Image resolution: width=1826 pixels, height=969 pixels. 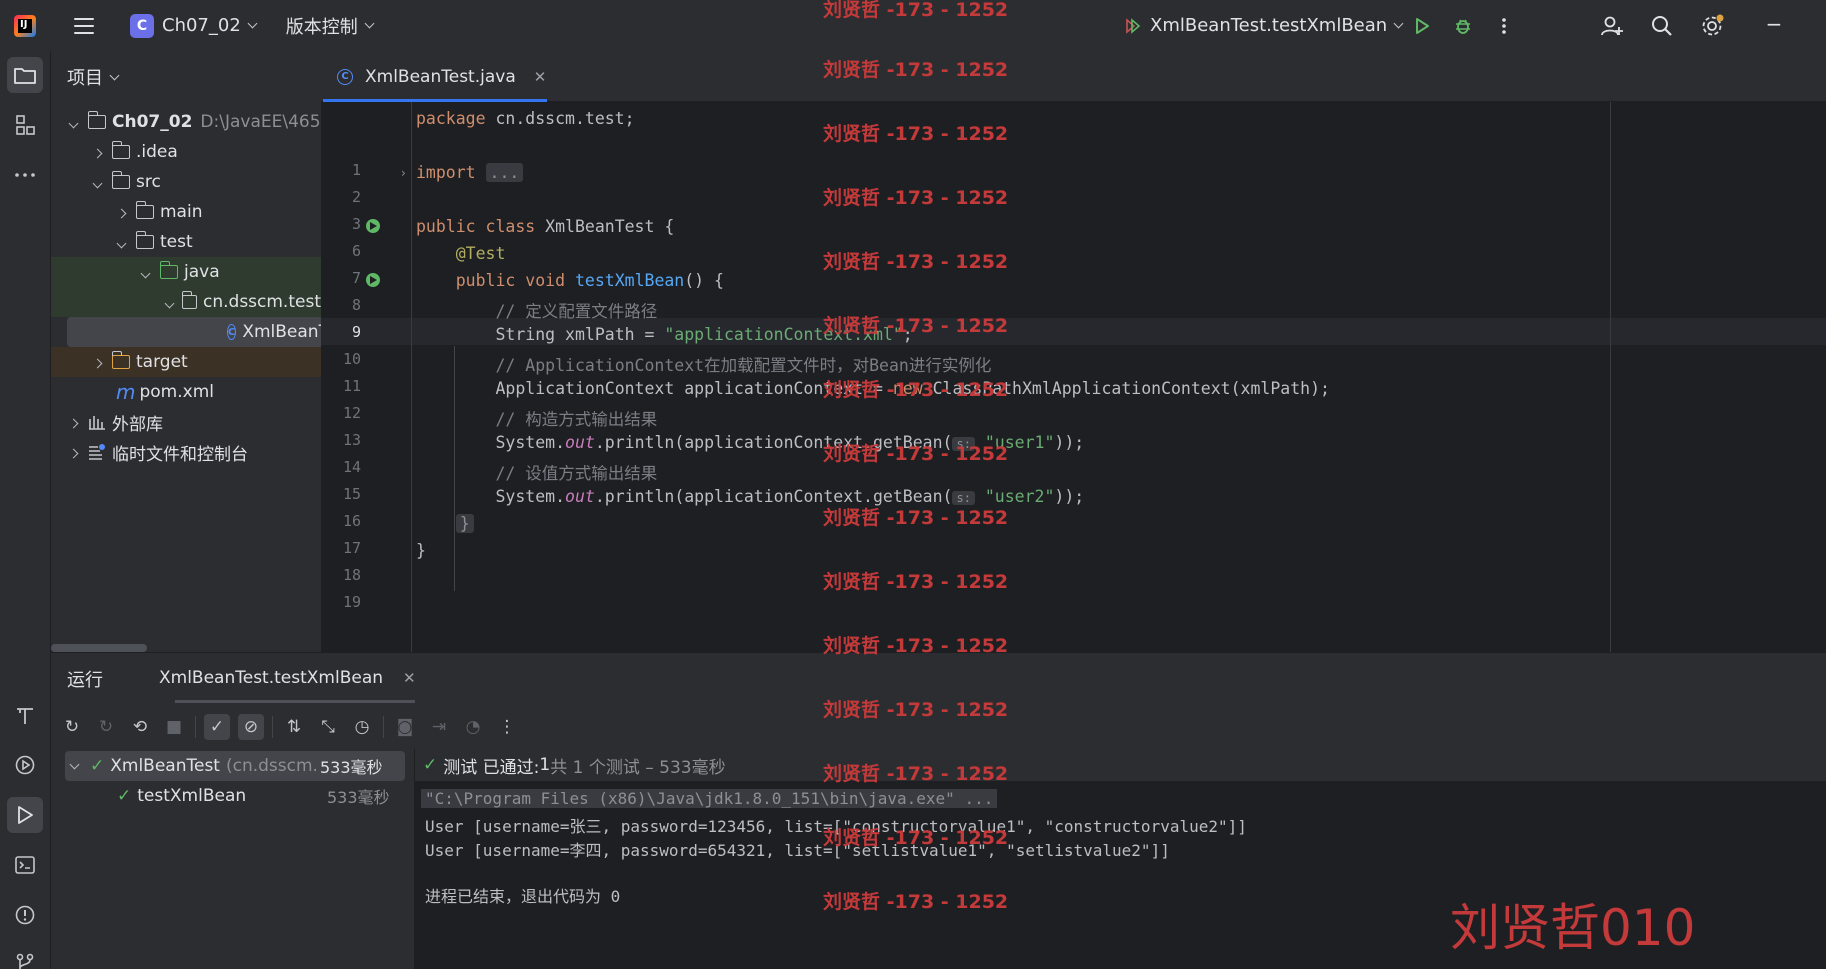 I want to click on tab-label: XmlBeanTest.java, so click(x=440, y=76).